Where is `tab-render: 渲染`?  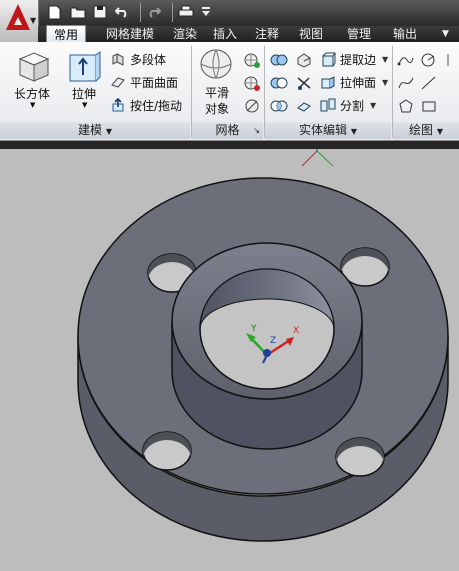
tab-render: 渲染 is located at coordinates (185, 34).